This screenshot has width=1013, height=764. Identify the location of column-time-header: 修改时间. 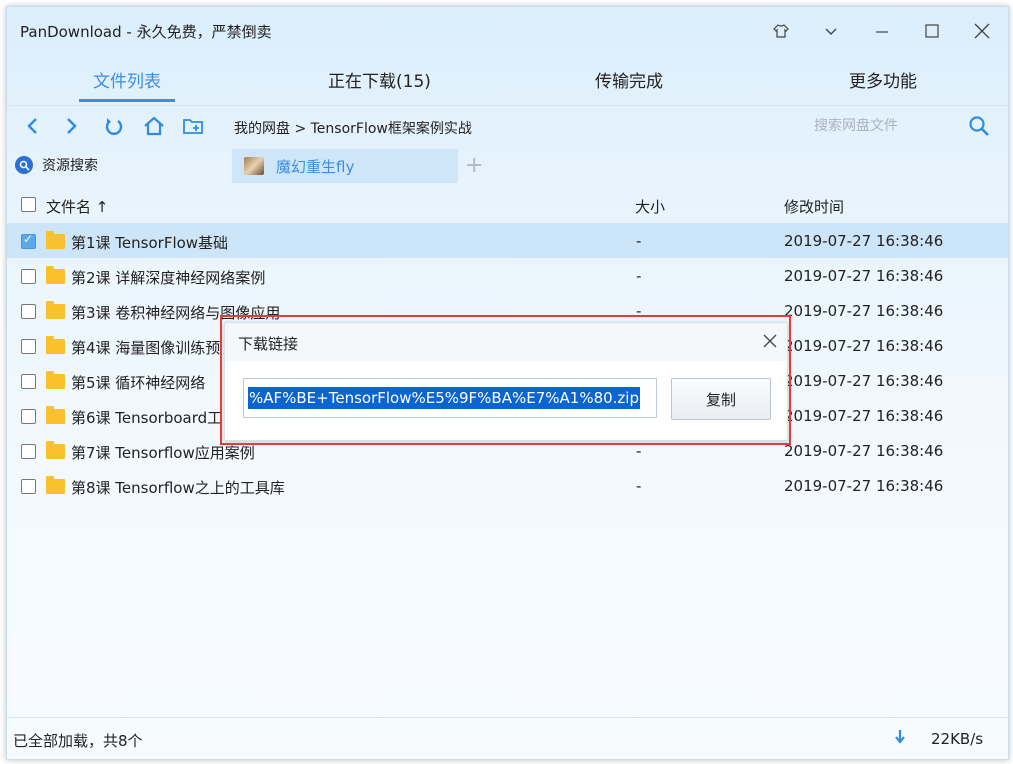
(814, 206).